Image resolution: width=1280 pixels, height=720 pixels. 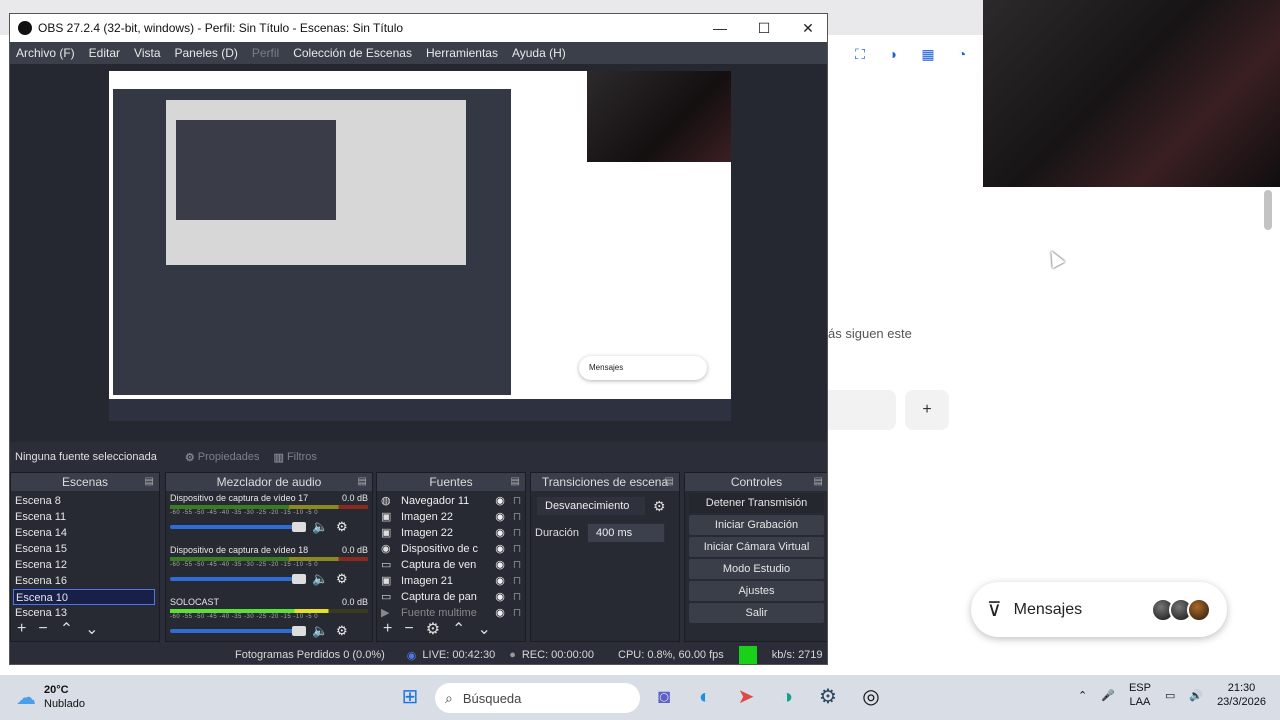 I want to click on display-icon: ▭, so click(x=1170, y=695).